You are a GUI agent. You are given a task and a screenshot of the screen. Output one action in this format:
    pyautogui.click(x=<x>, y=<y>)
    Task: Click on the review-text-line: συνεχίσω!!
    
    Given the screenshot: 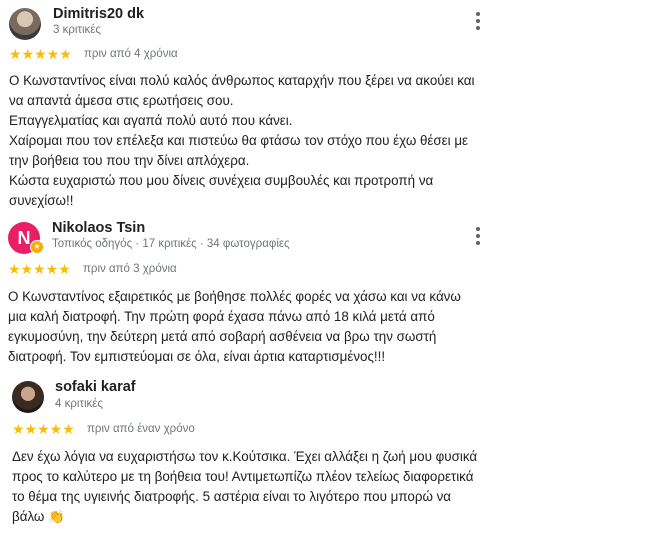 What is the action you would take?
    pyautogui.click(x=41, y=200)
    